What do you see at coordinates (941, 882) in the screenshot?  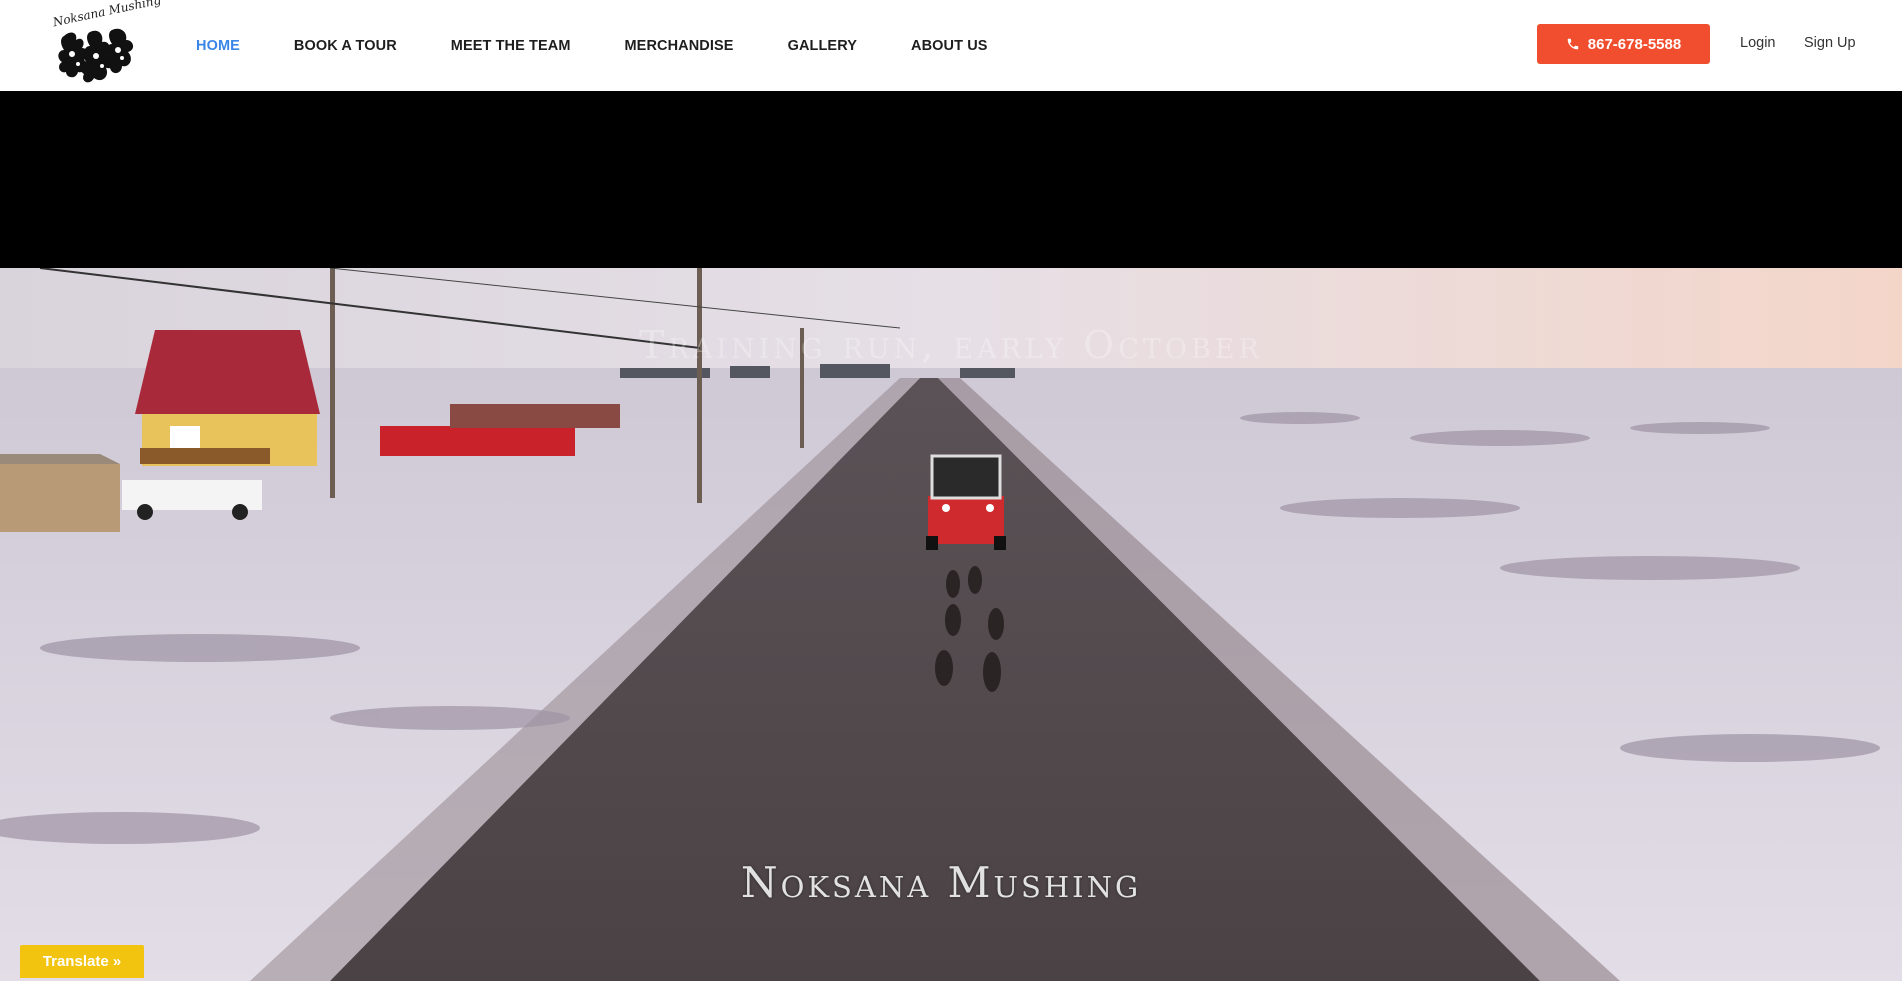 I see `video-title: Noksana Mushing` at bounding box center [941, 882].